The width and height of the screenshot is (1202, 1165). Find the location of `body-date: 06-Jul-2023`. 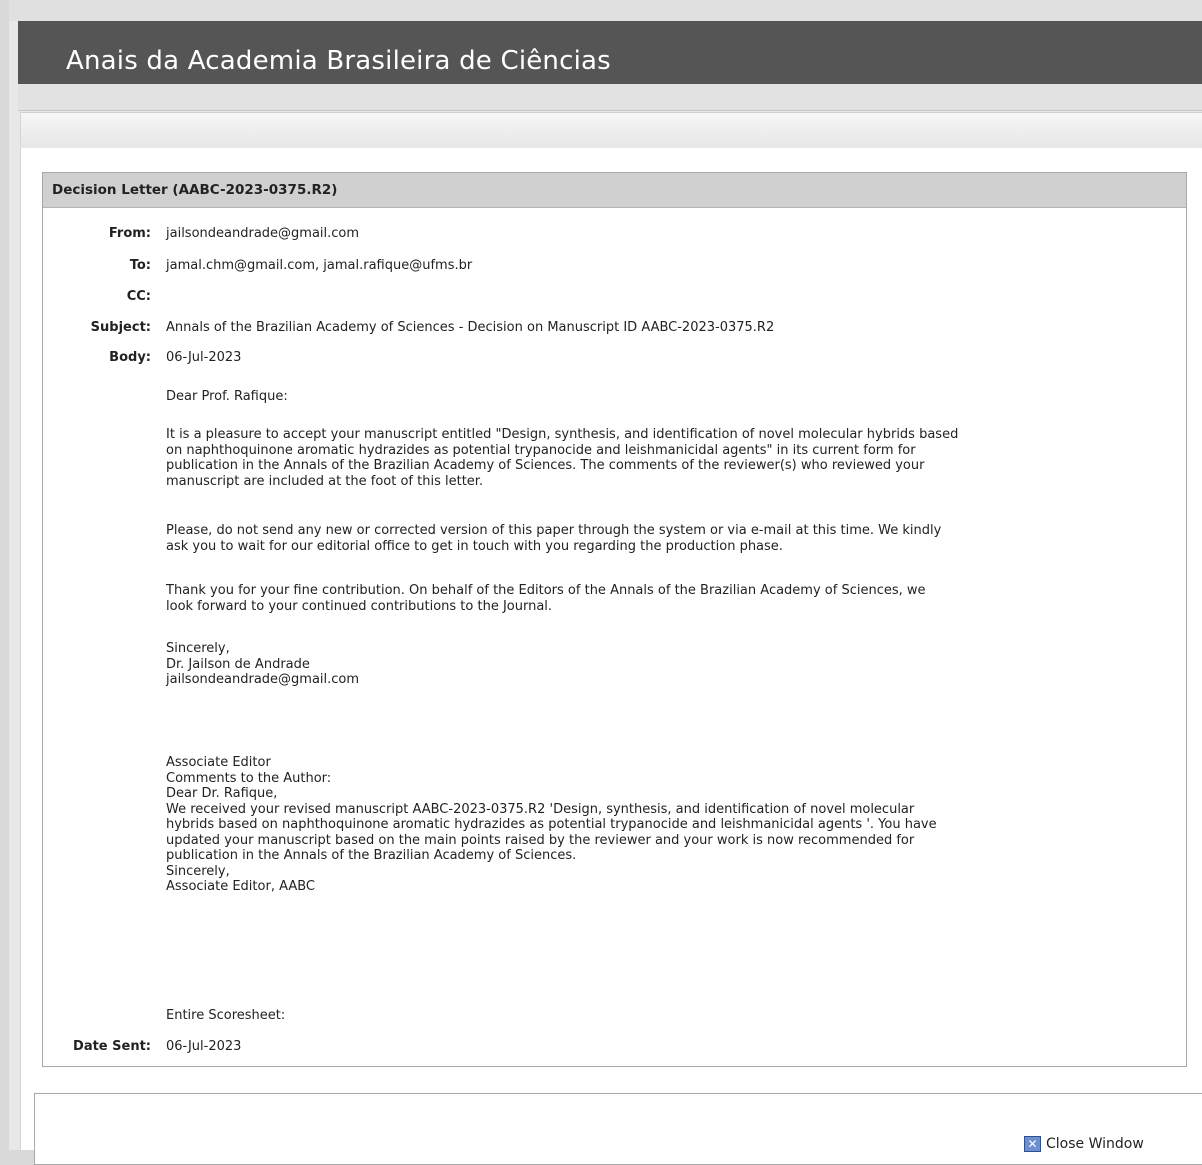

body-date: 06-Jul-2023 is located at coordinates (204, 357).